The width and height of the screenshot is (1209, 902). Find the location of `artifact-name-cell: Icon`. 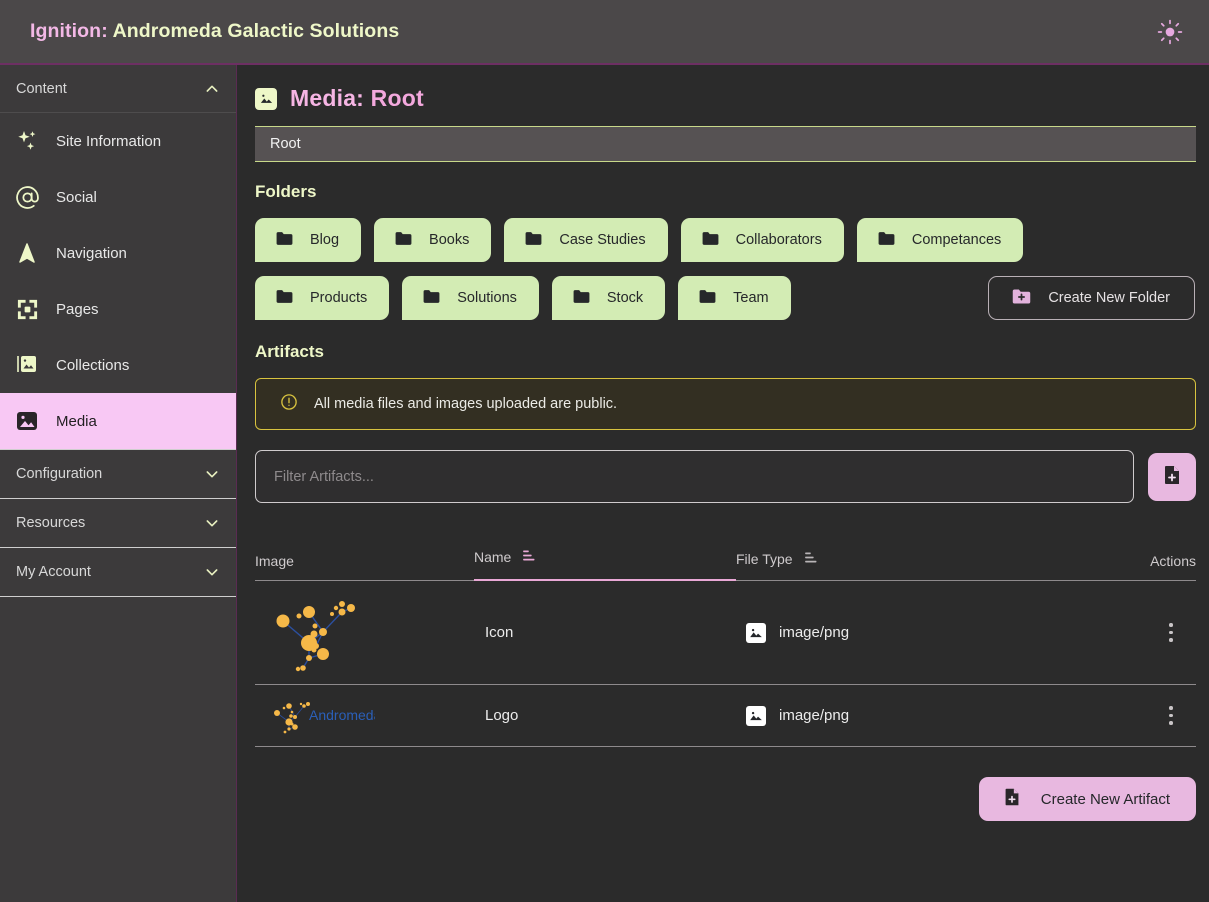

artifact-name-cell: Icon is located at coordinates (499, 632).